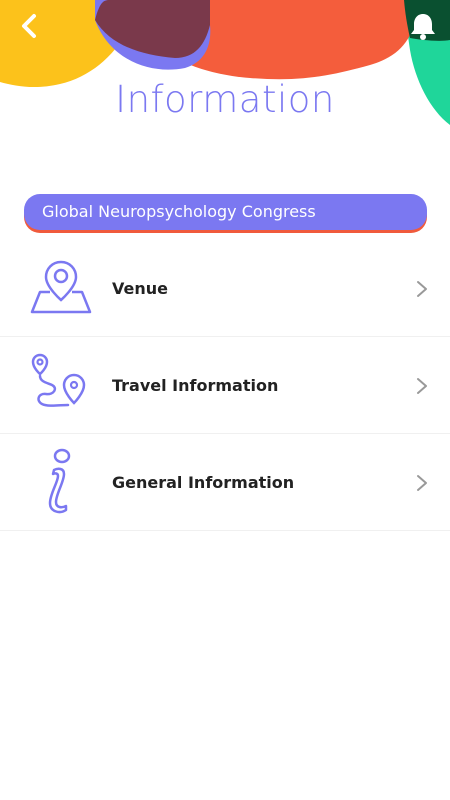  Describe the element at coordinates (61, 287) in the screenshot. I see `map-pin-icon` at that location.